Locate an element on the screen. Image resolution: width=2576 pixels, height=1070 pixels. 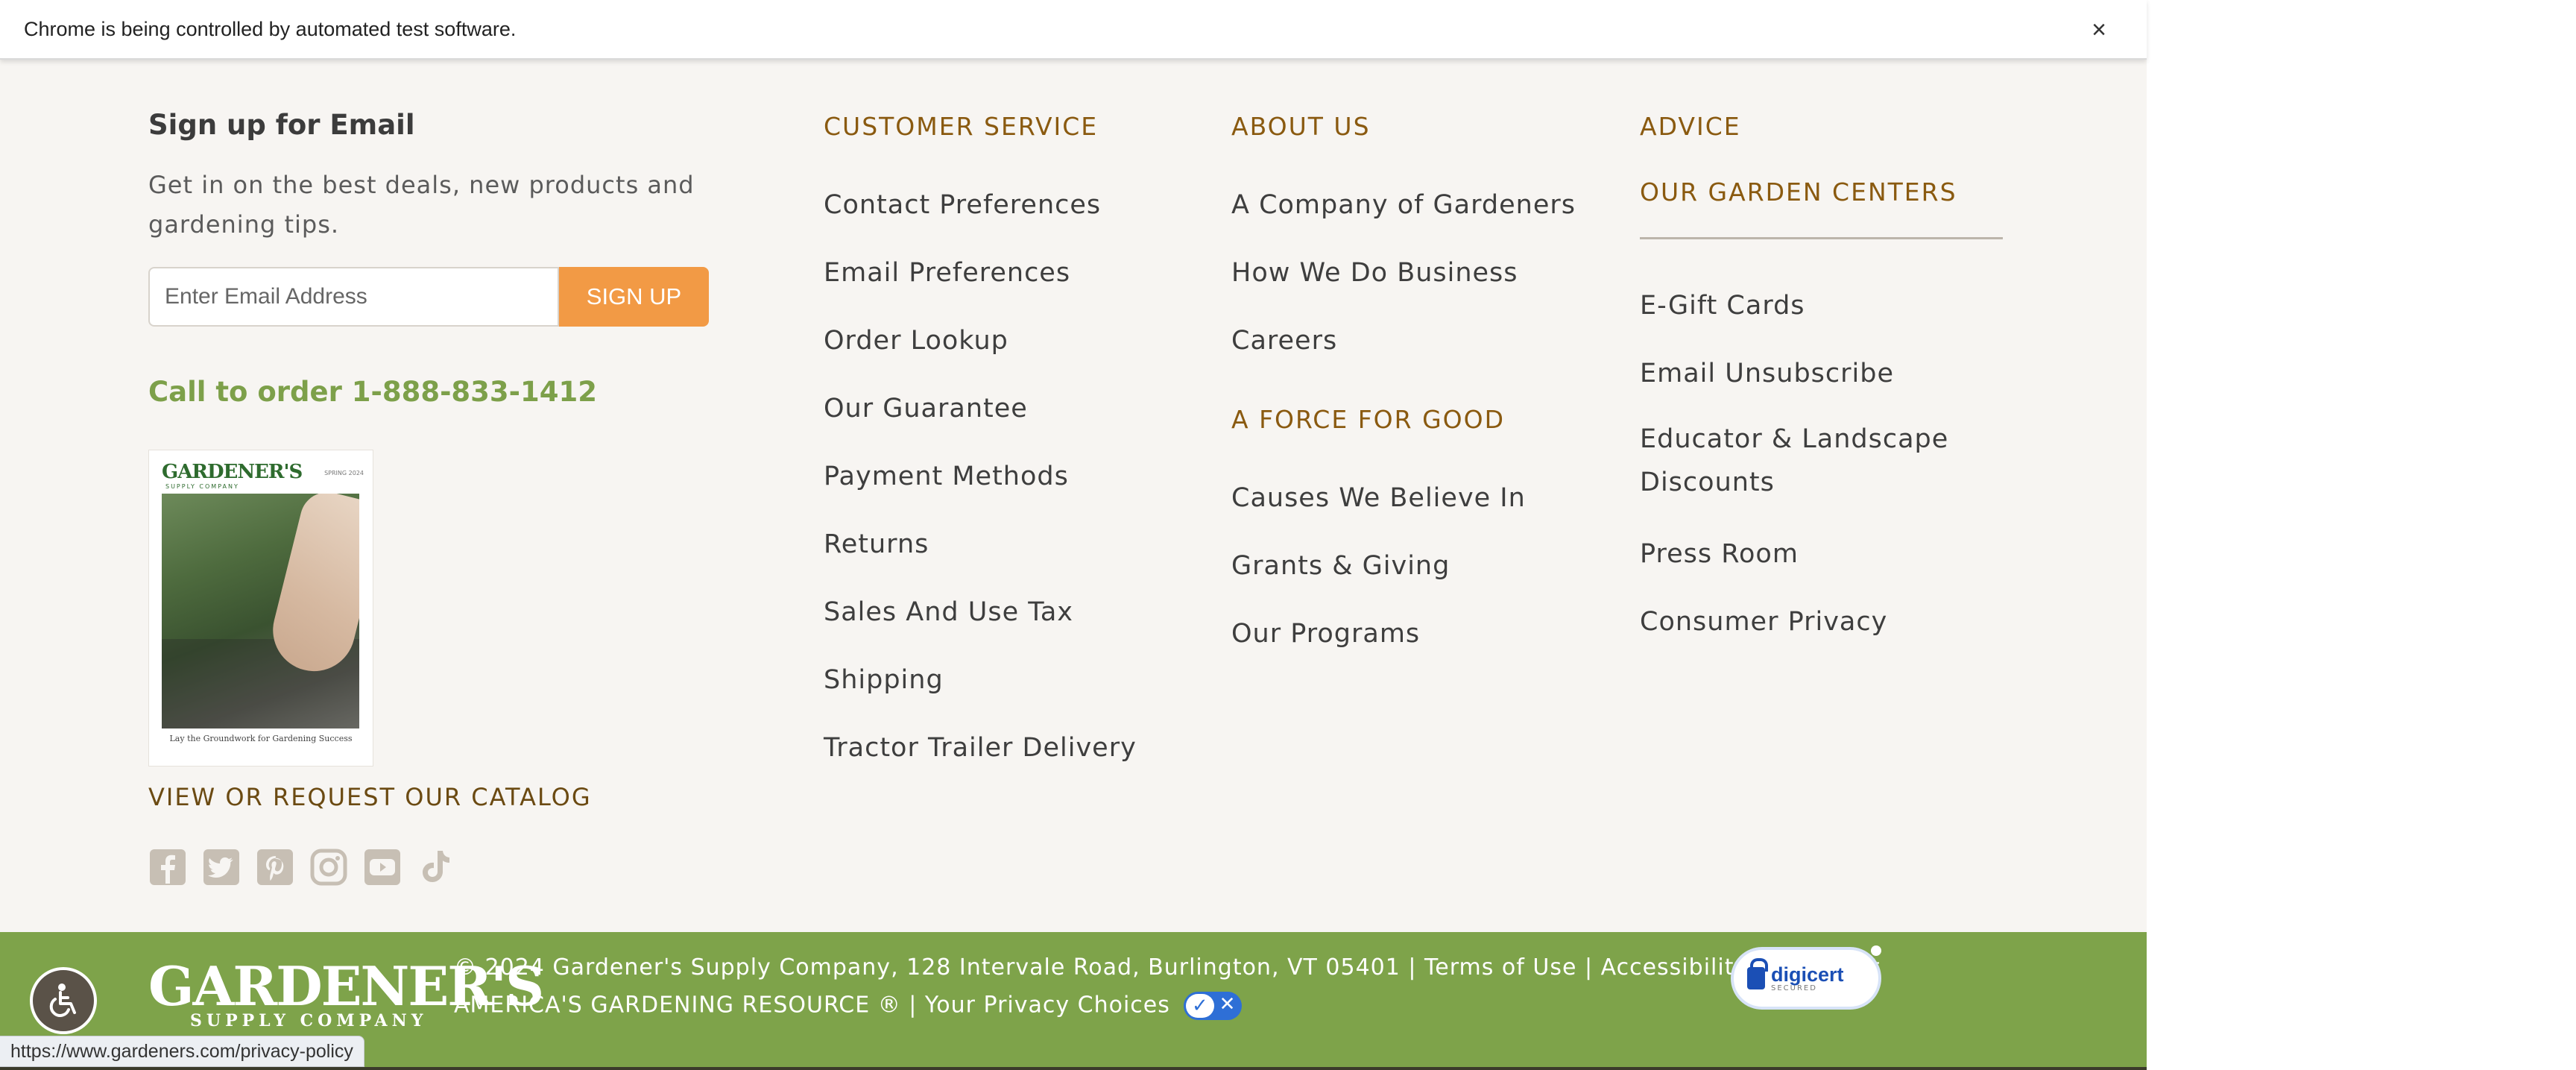
link-careers: Careers is located at coordinates (1284, 341).